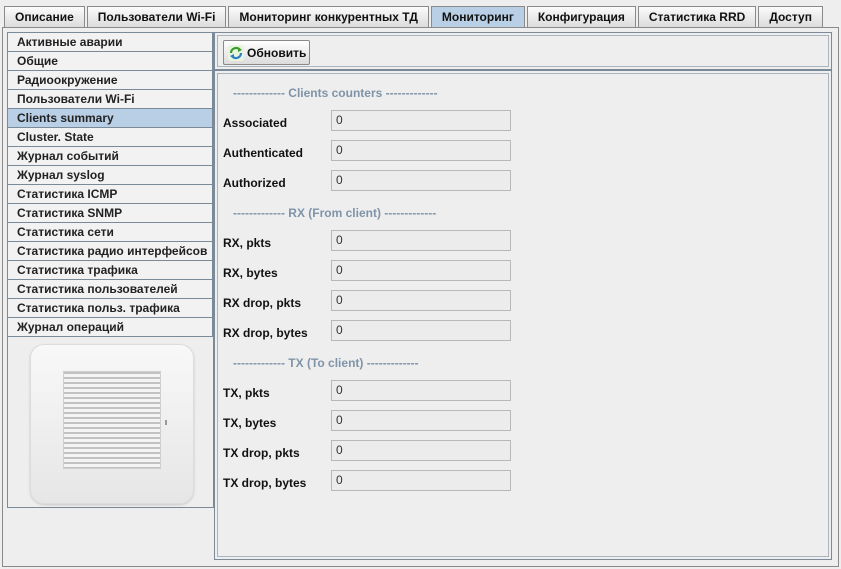 The image size is (841, 569). What do you see at coordinates (254, 183) in the screenshot?
I see `authorized-label: Authorized` at bounding box center [254, 183].